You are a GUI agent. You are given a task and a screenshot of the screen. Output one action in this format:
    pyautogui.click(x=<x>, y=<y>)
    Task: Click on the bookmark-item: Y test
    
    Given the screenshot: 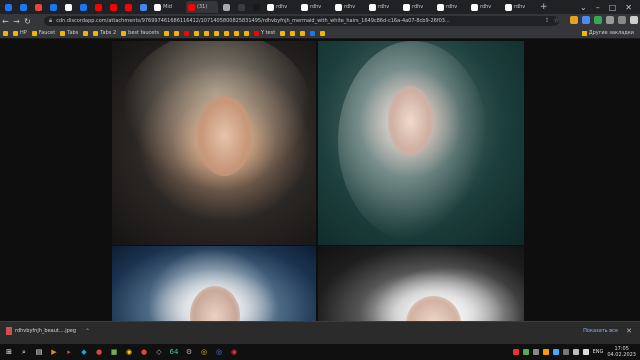 What is the action you would take?
    pyautogui.click(x=264, y=33)
    